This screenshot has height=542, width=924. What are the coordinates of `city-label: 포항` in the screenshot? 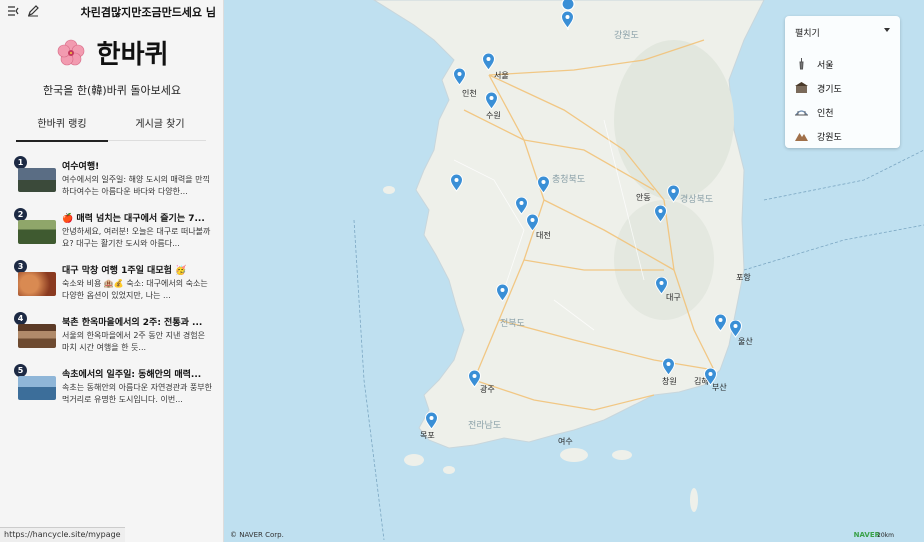 It's located at (743, 277).